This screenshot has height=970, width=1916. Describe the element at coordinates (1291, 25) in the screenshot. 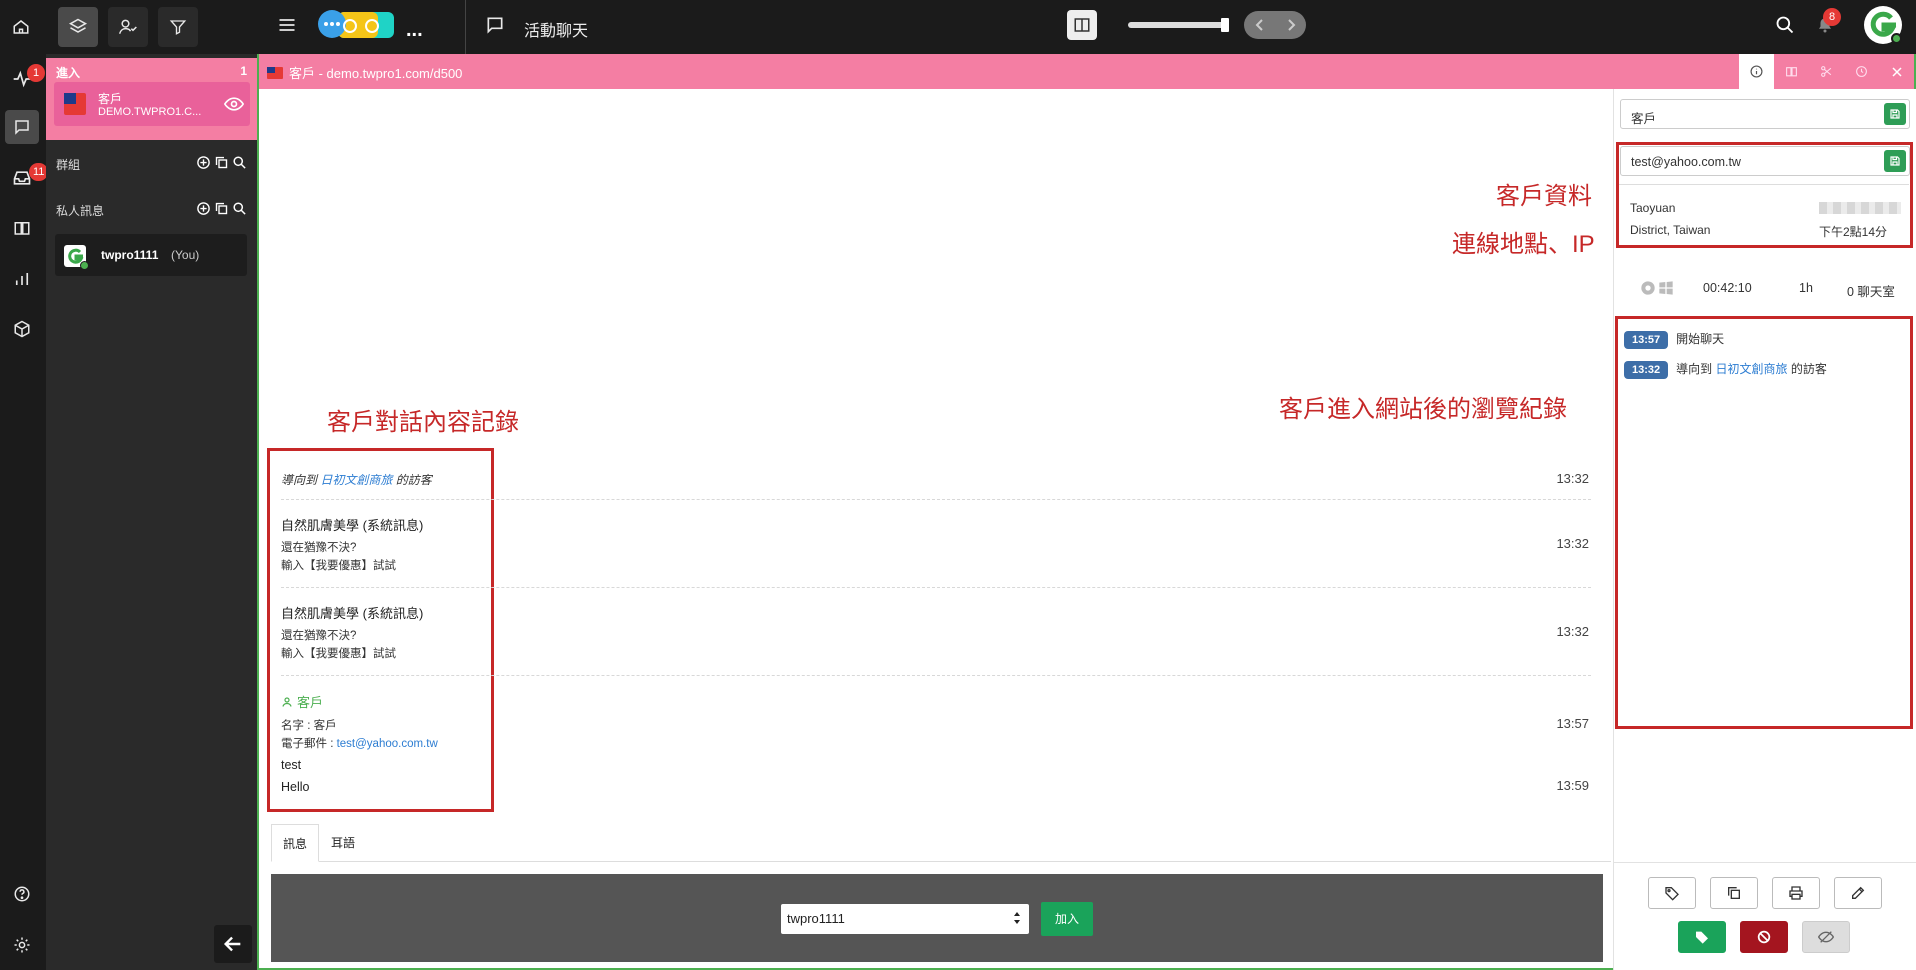

I see `forward-chevron-icon` at that location.